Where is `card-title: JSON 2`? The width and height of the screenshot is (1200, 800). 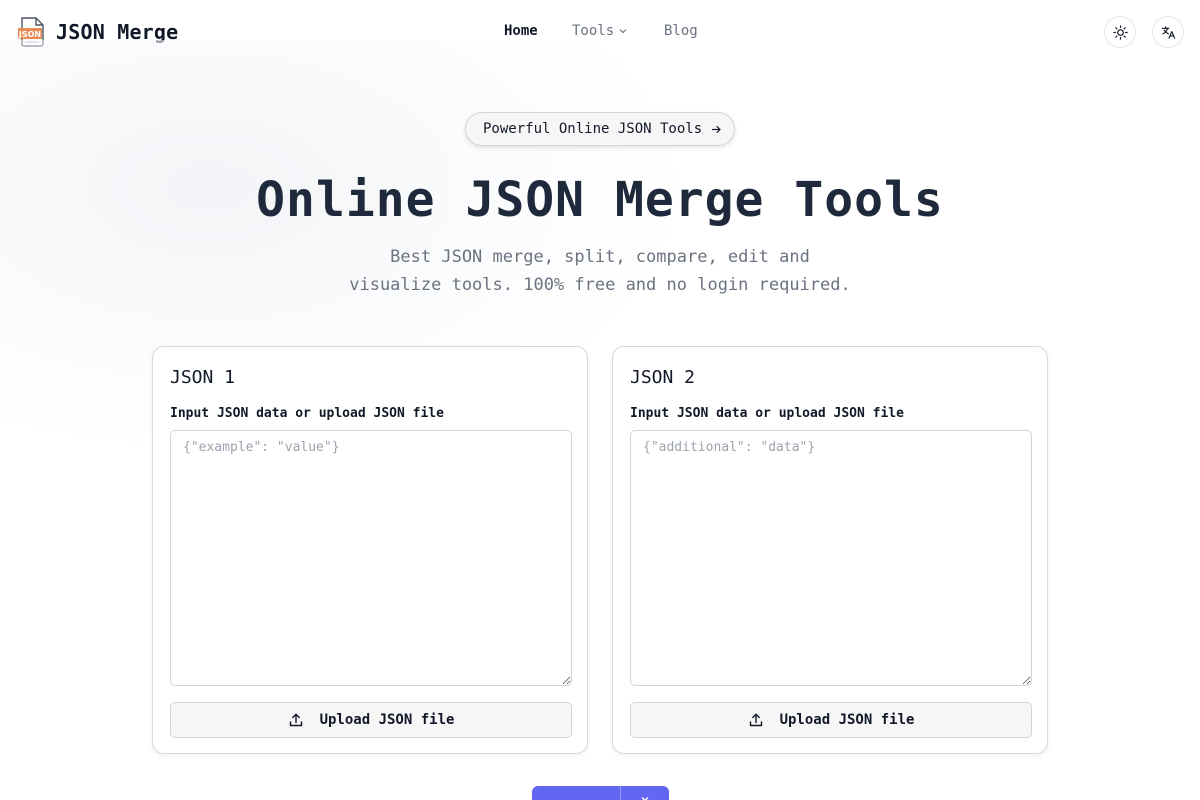
card-title: JSON 2 is located at coordinates (663, 377).